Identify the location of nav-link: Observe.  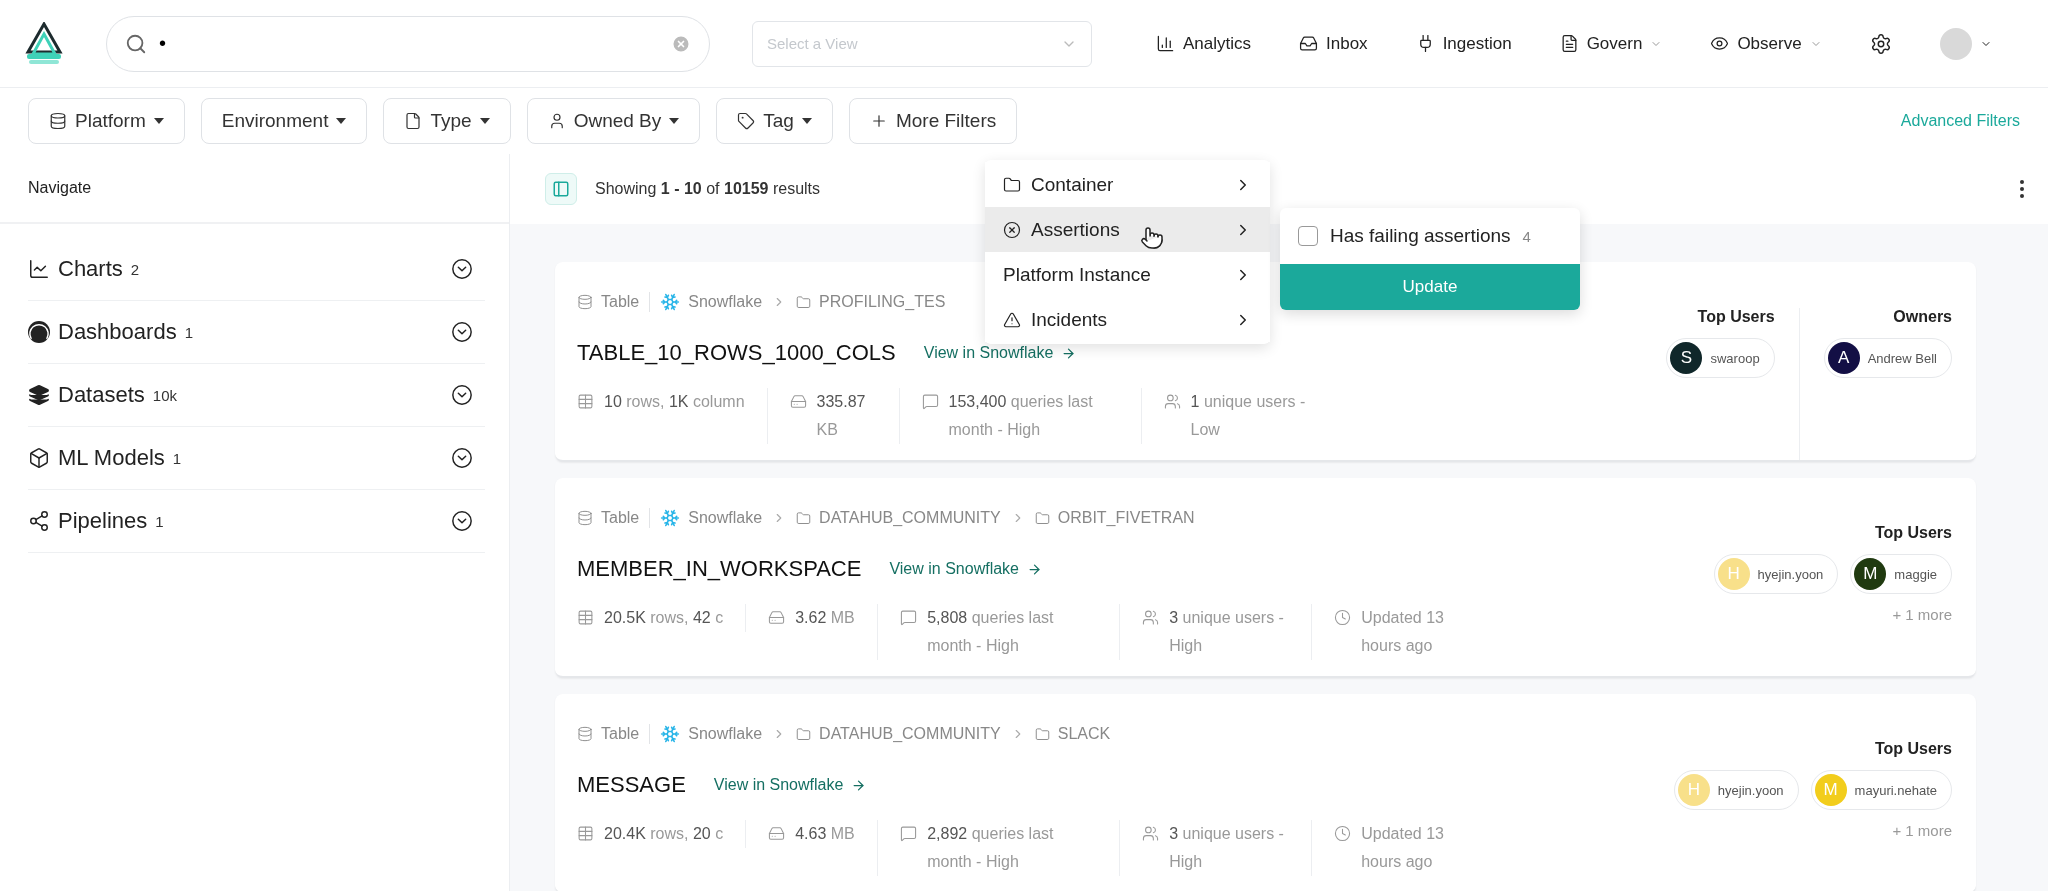
(1766, 43).